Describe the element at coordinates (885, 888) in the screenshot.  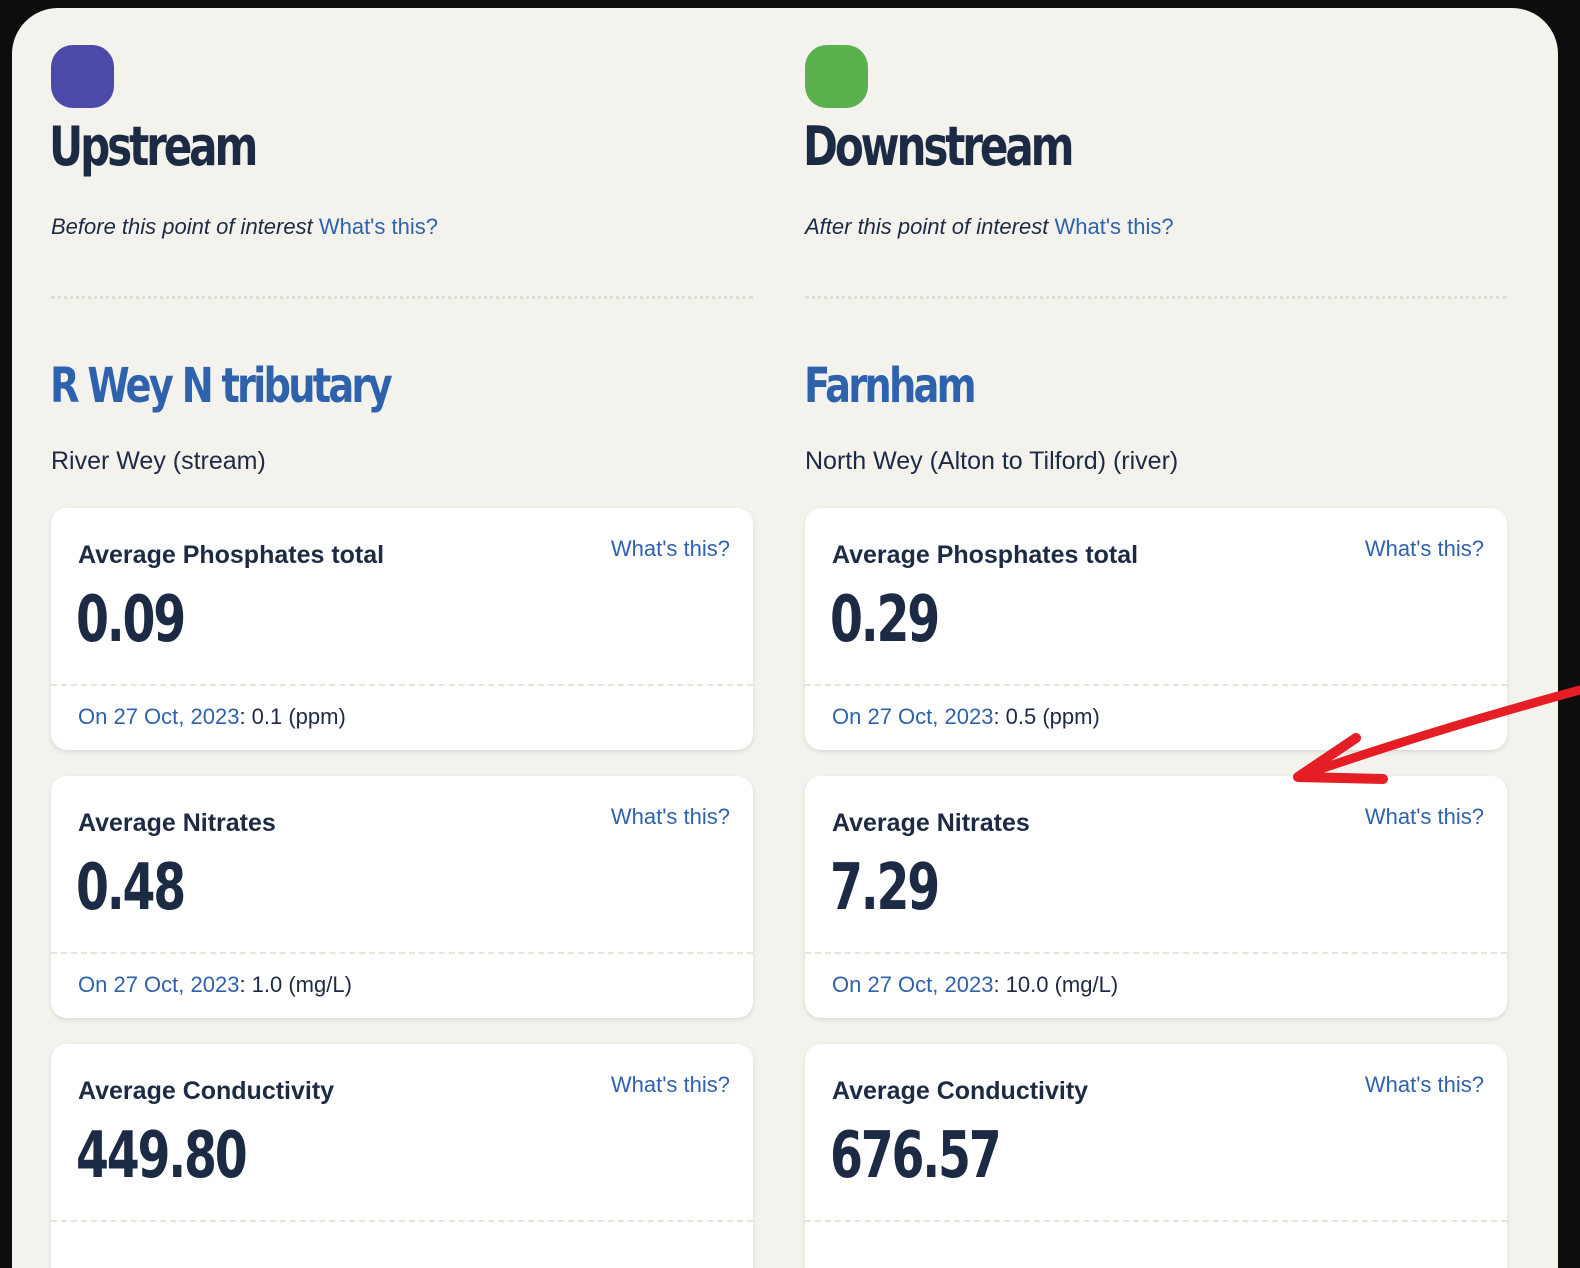
I see `metric-value: 7.29` at that location.